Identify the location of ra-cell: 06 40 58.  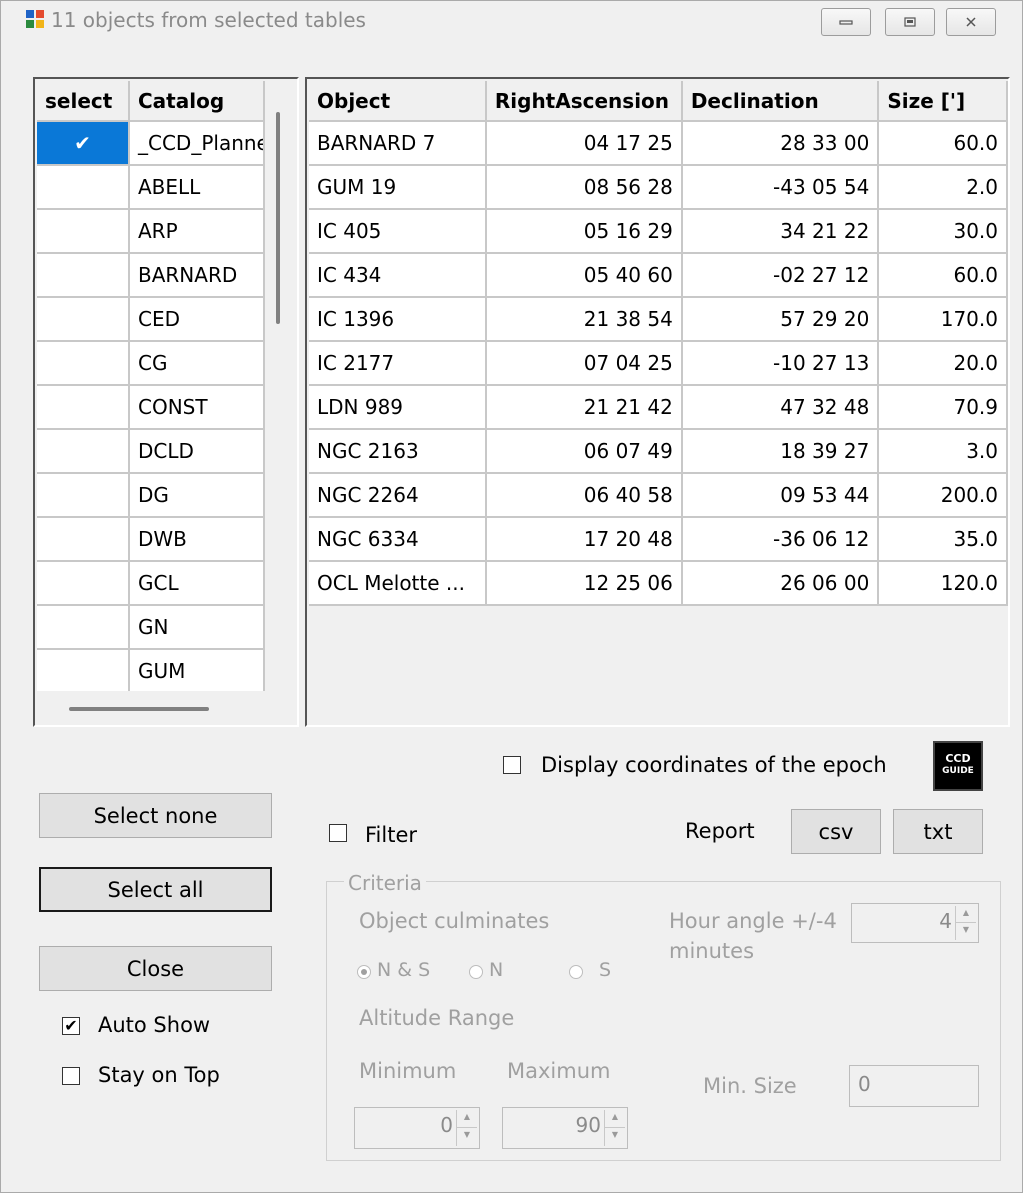
(584, 495).